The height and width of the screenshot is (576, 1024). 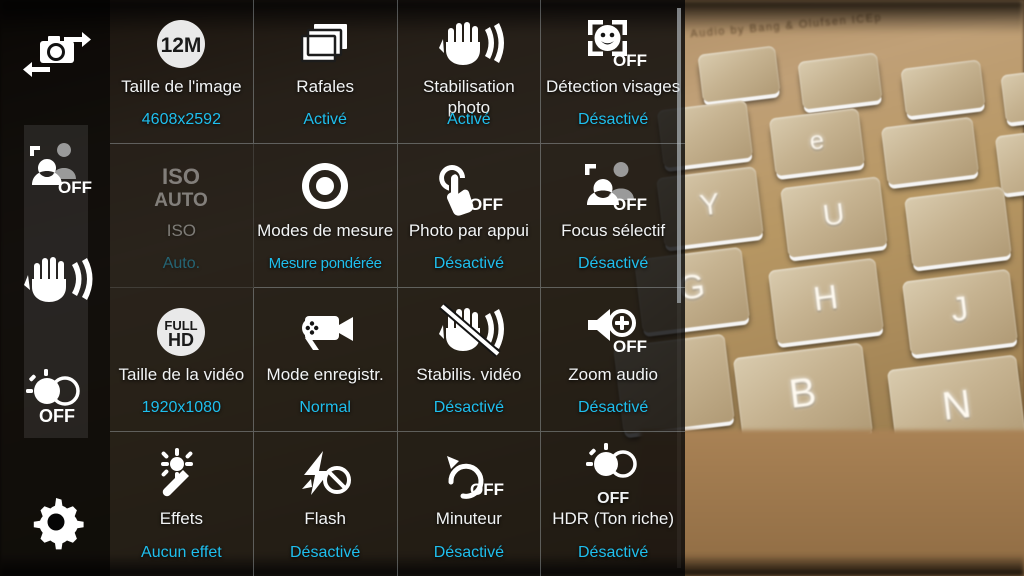 What do you see at coordinates (469, 476) in the screenshot?
I see `timer-icon: OFF` at bounding box center [469, 476].